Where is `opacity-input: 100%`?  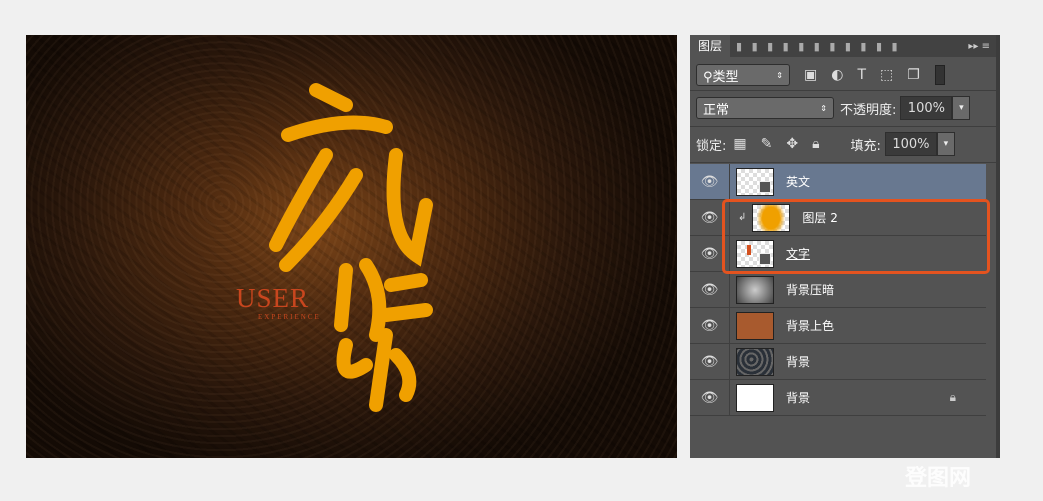
opacity-input: 100% is located at coordinates (926, 108).